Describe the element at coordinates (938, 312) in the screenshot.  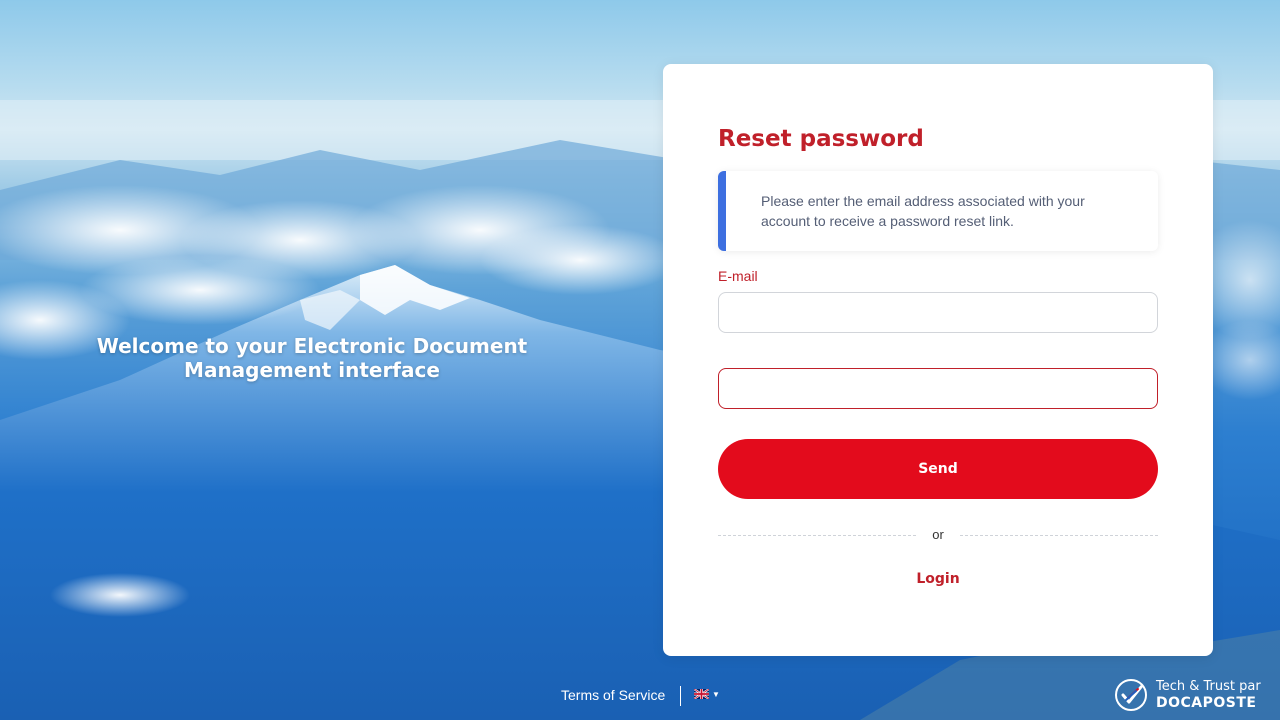
I see `email-field` at that location.